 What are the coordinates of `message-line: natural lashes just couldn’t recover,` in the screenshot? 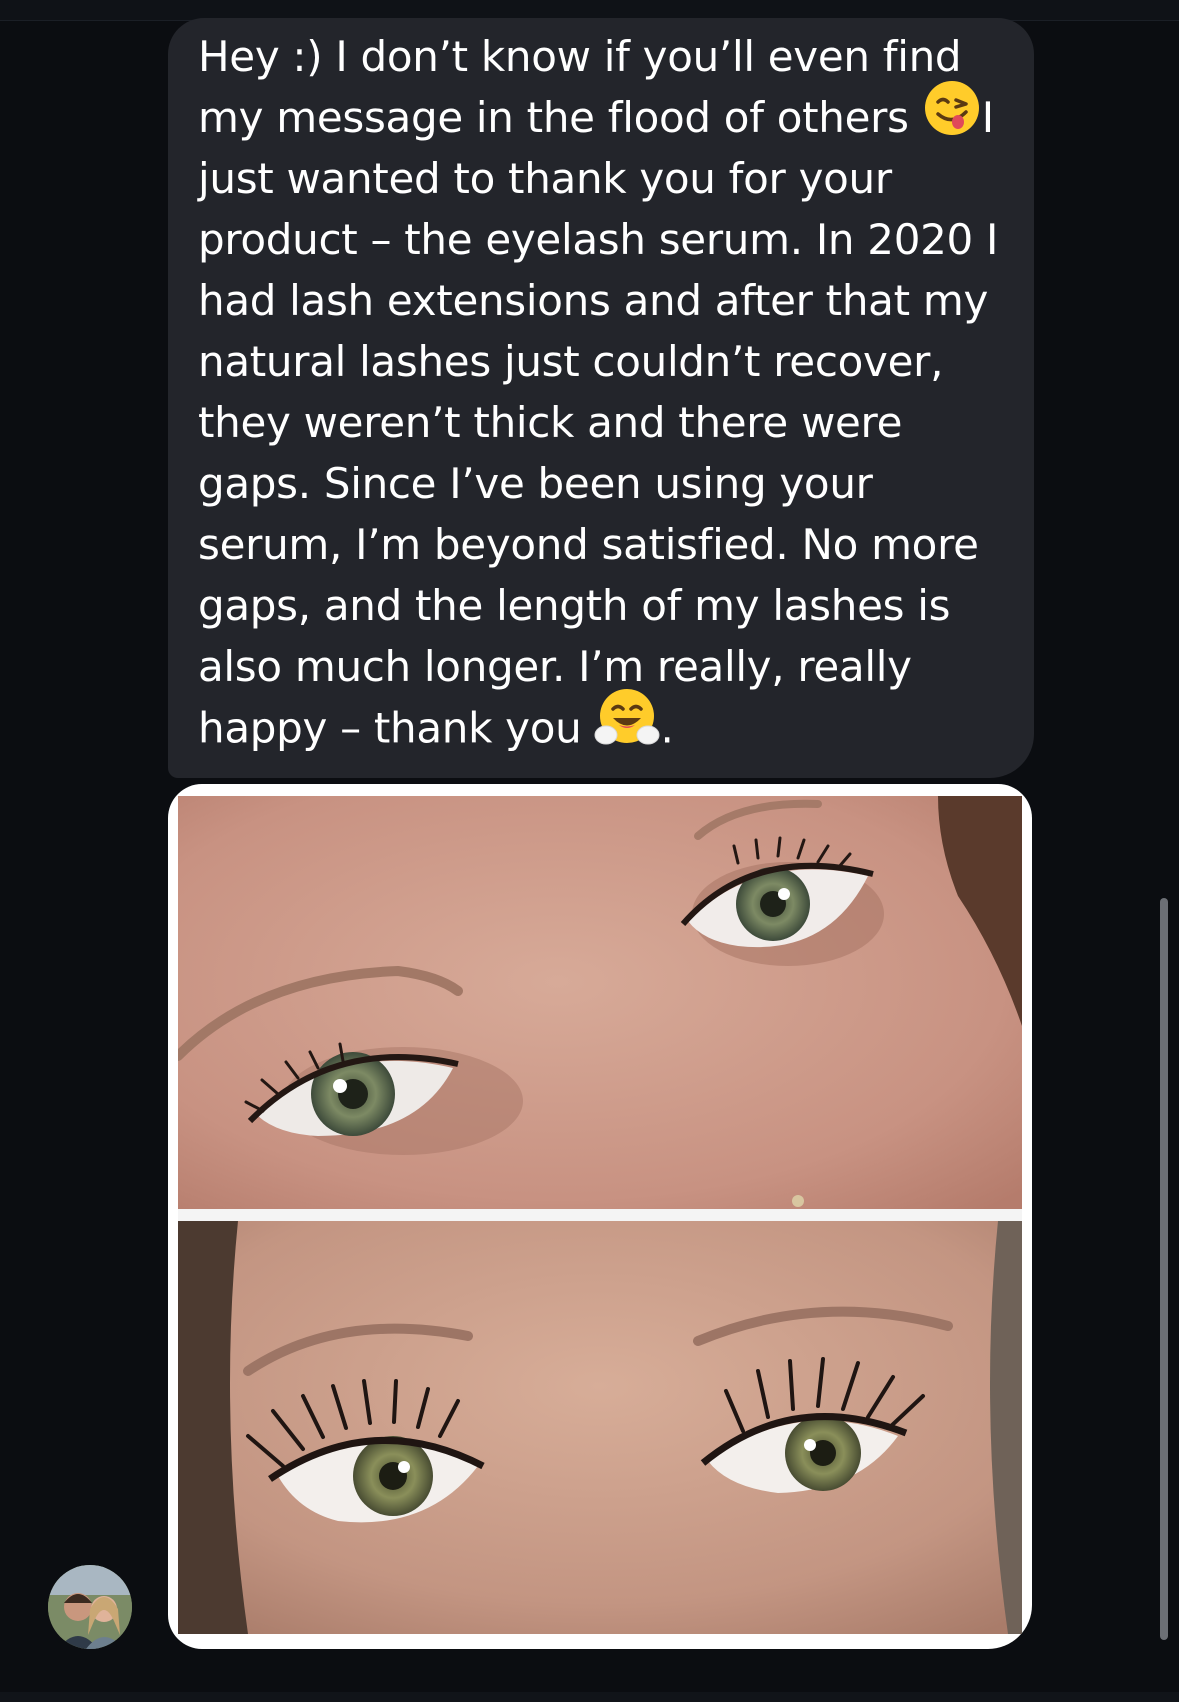 It's located at (571, 361).